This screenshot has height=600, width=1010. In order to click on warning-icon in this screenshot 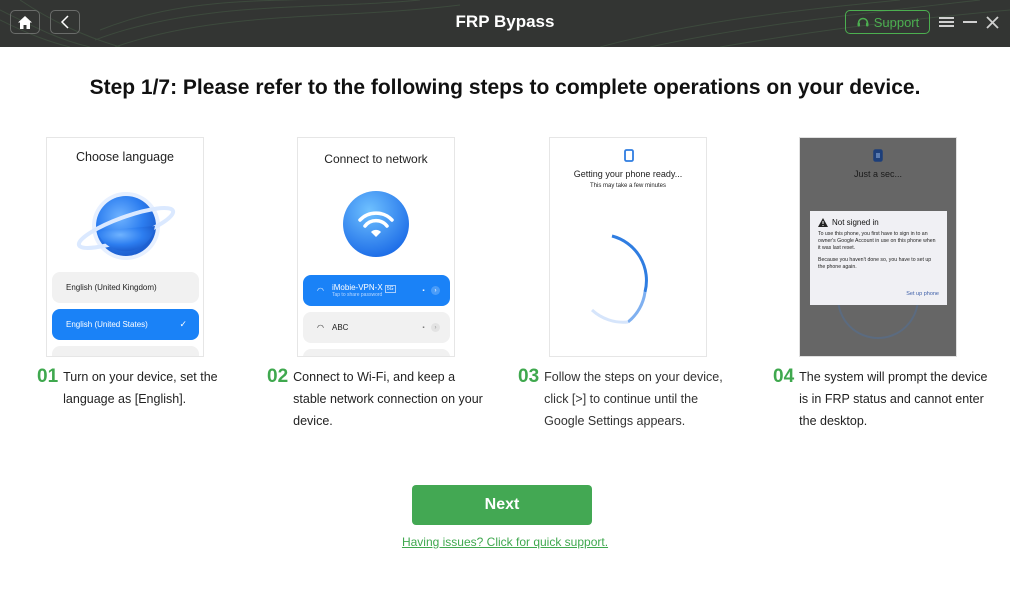, I will do `click(823, 222)`.